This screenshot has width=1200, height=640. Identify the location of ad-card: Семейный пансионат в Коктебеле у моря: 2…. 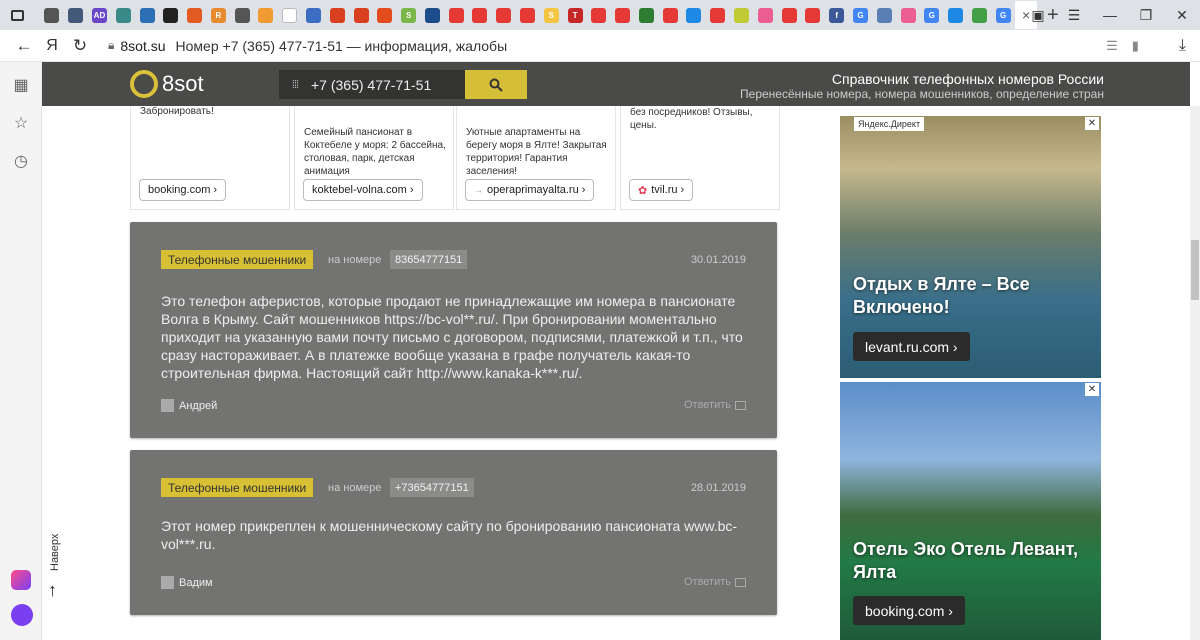
(374, 158).